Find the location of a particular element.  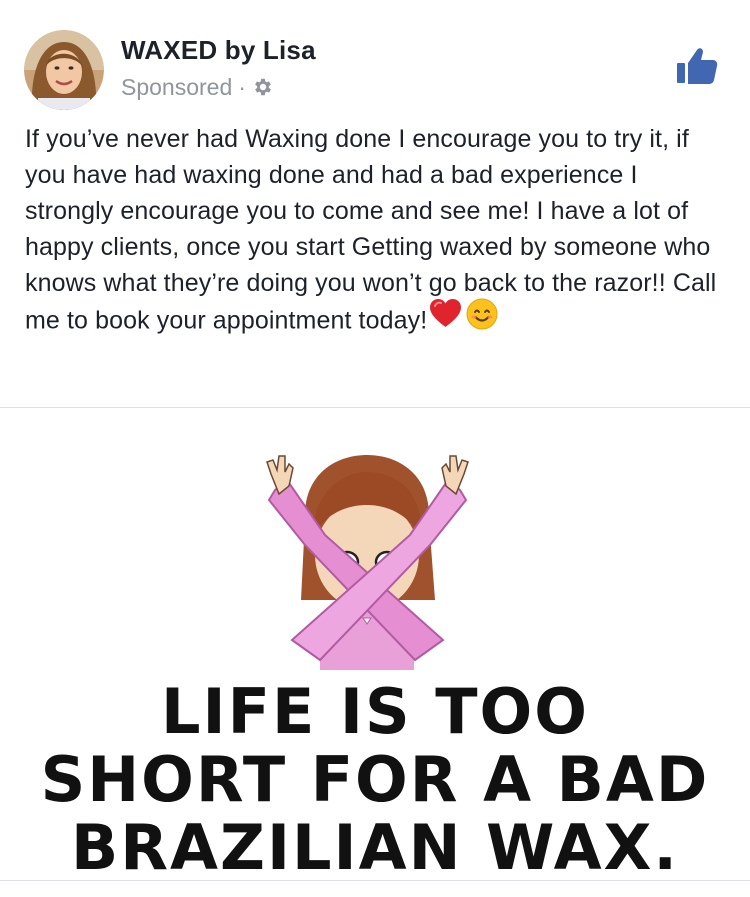

divider is located at coordinates (375, 880).